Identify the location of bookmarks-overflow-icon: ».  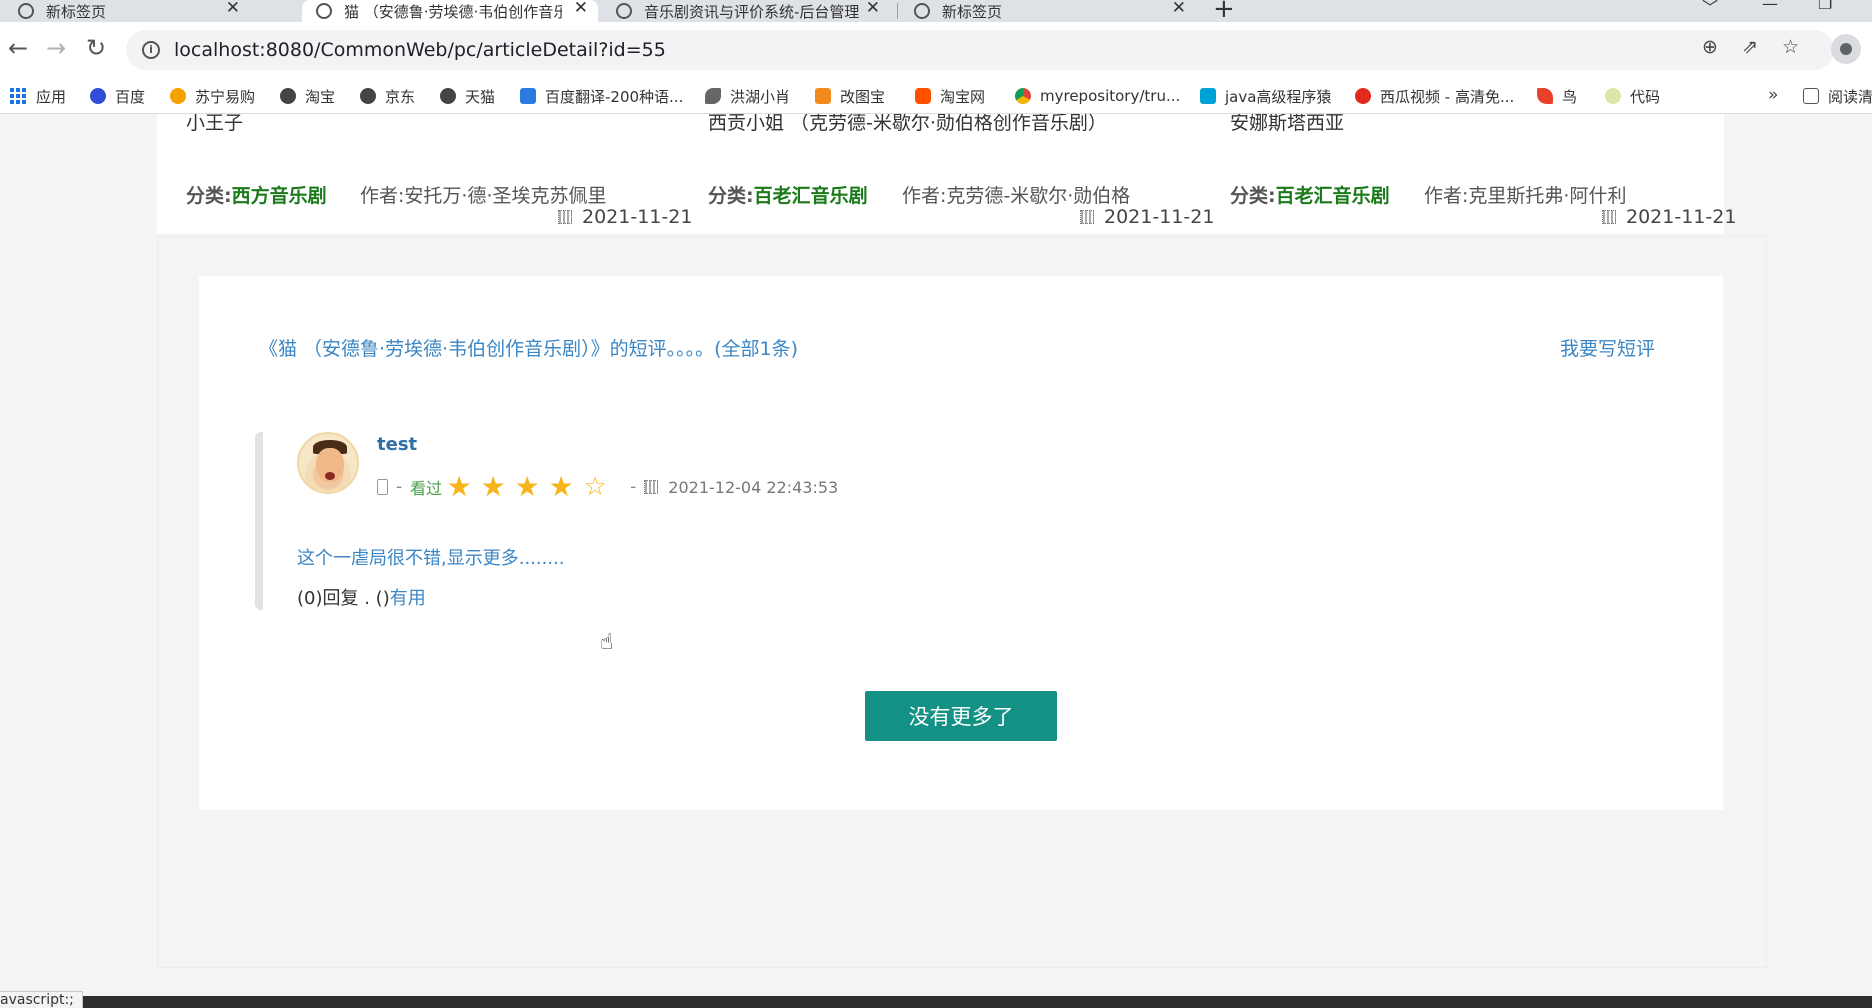
(1773, 95).